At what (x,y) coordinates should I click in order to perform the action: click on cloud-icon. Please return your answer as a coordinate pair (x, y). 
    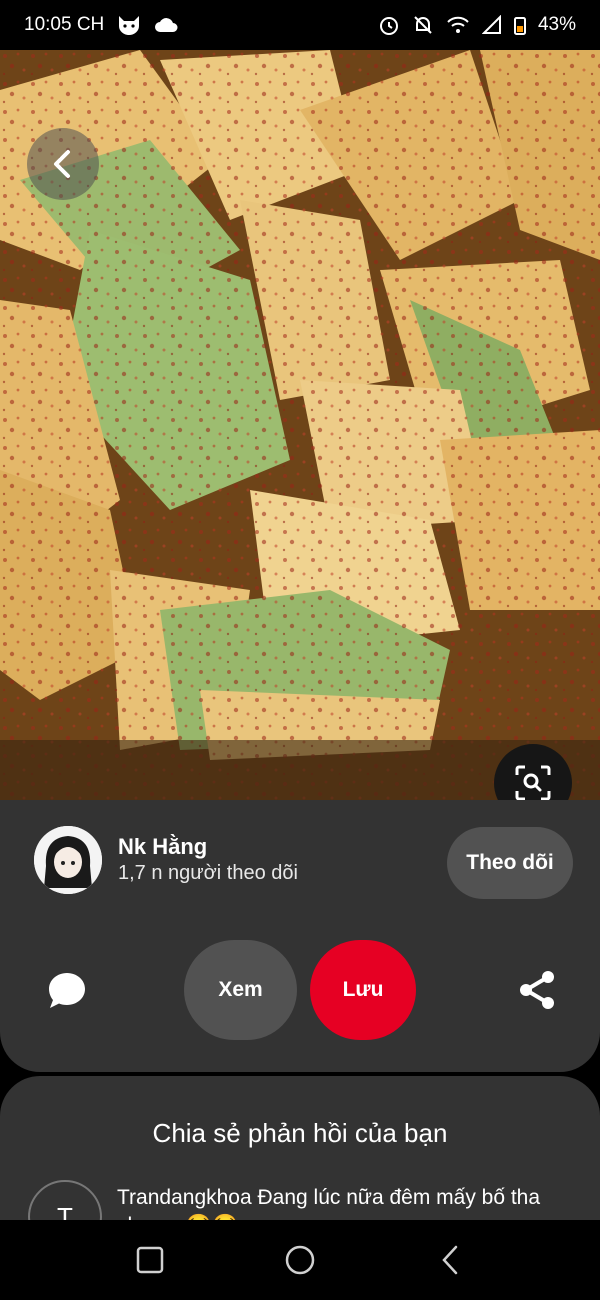
    Looking at the image, I should click on (166, 25).